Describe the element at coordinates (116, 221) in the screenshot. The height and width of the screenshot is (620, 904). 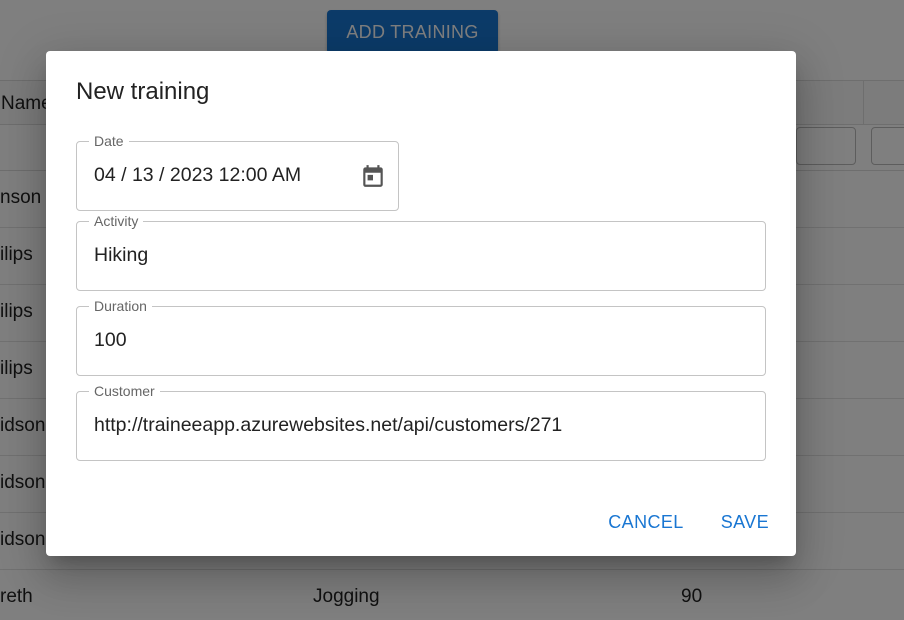
I see `activity-label: Activity` at that location.